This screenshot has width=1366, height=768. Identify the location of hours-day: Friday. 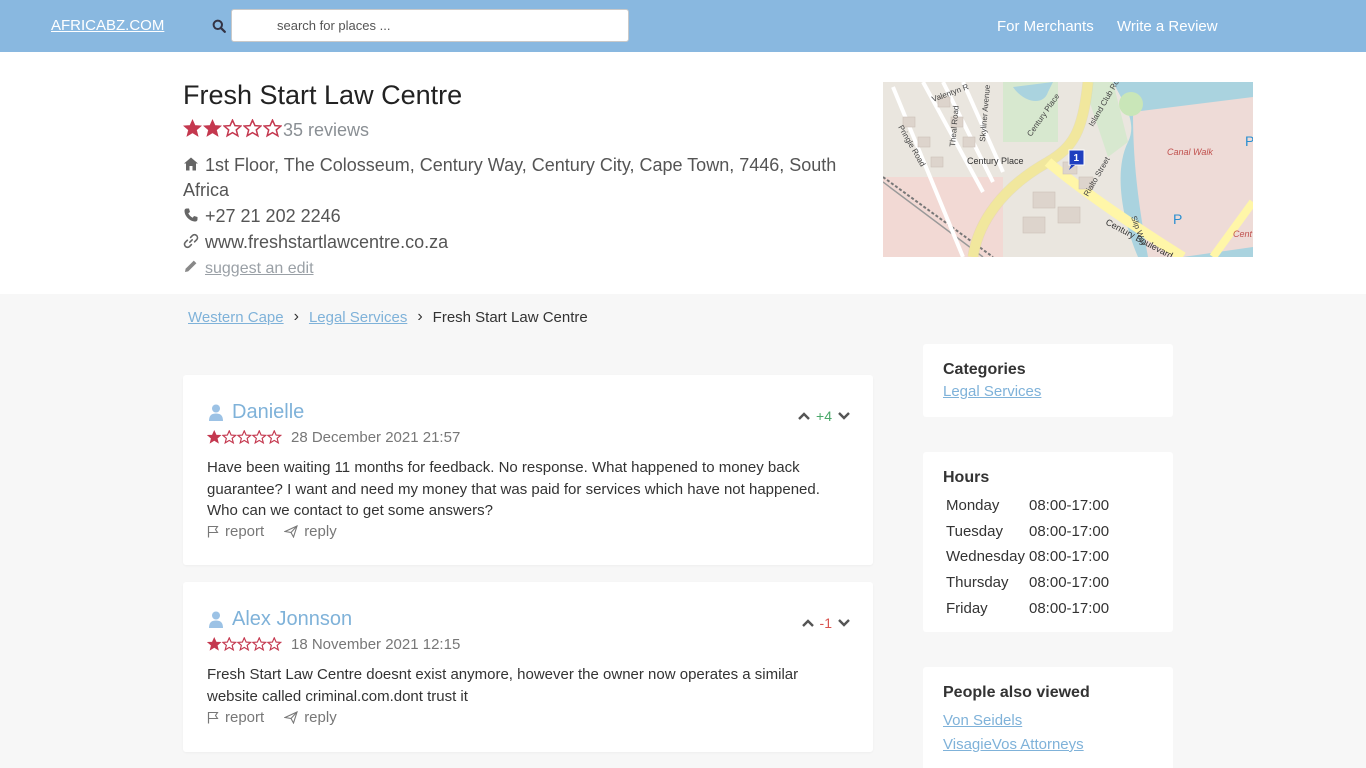
(967, 608).